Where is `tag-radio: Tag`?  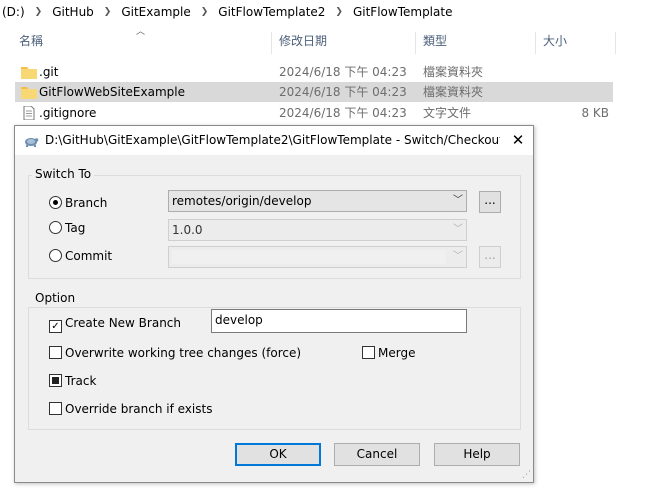 tag-radio: Tag is located at coordinates (67, 228).